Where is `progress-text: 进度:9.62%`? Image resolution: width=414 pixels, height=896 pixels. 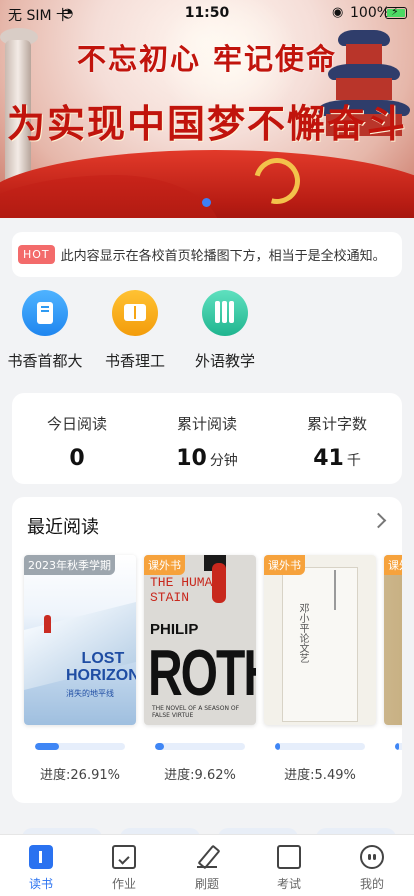 progress-text: 进度:9.62% is located at coordinates (200, 775).